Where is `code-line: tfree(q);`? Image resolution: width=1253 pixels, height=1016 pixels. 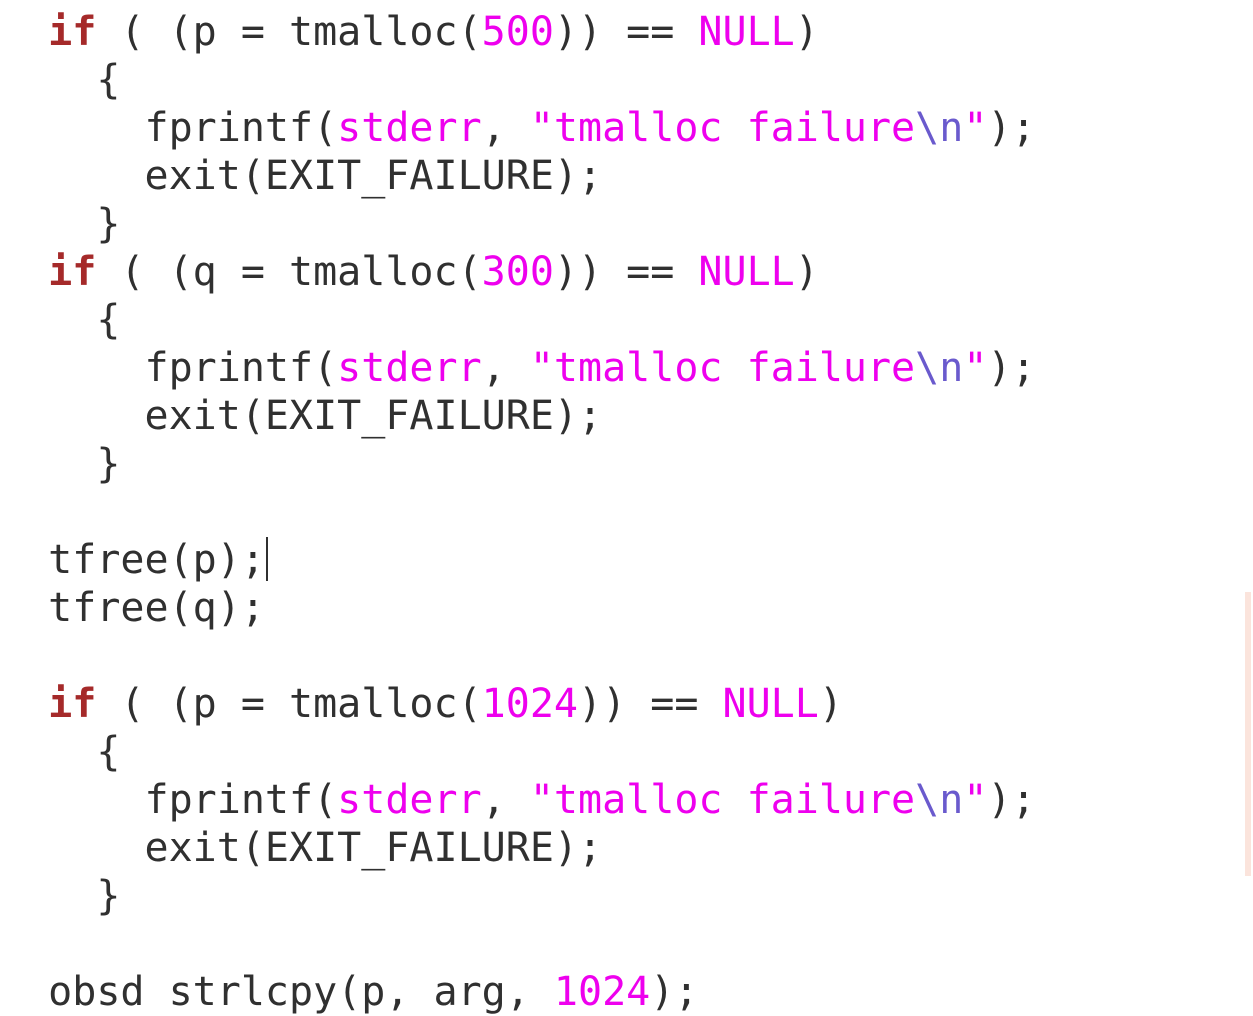 code-line: tfree(q); is located at coordinates (518, 608).